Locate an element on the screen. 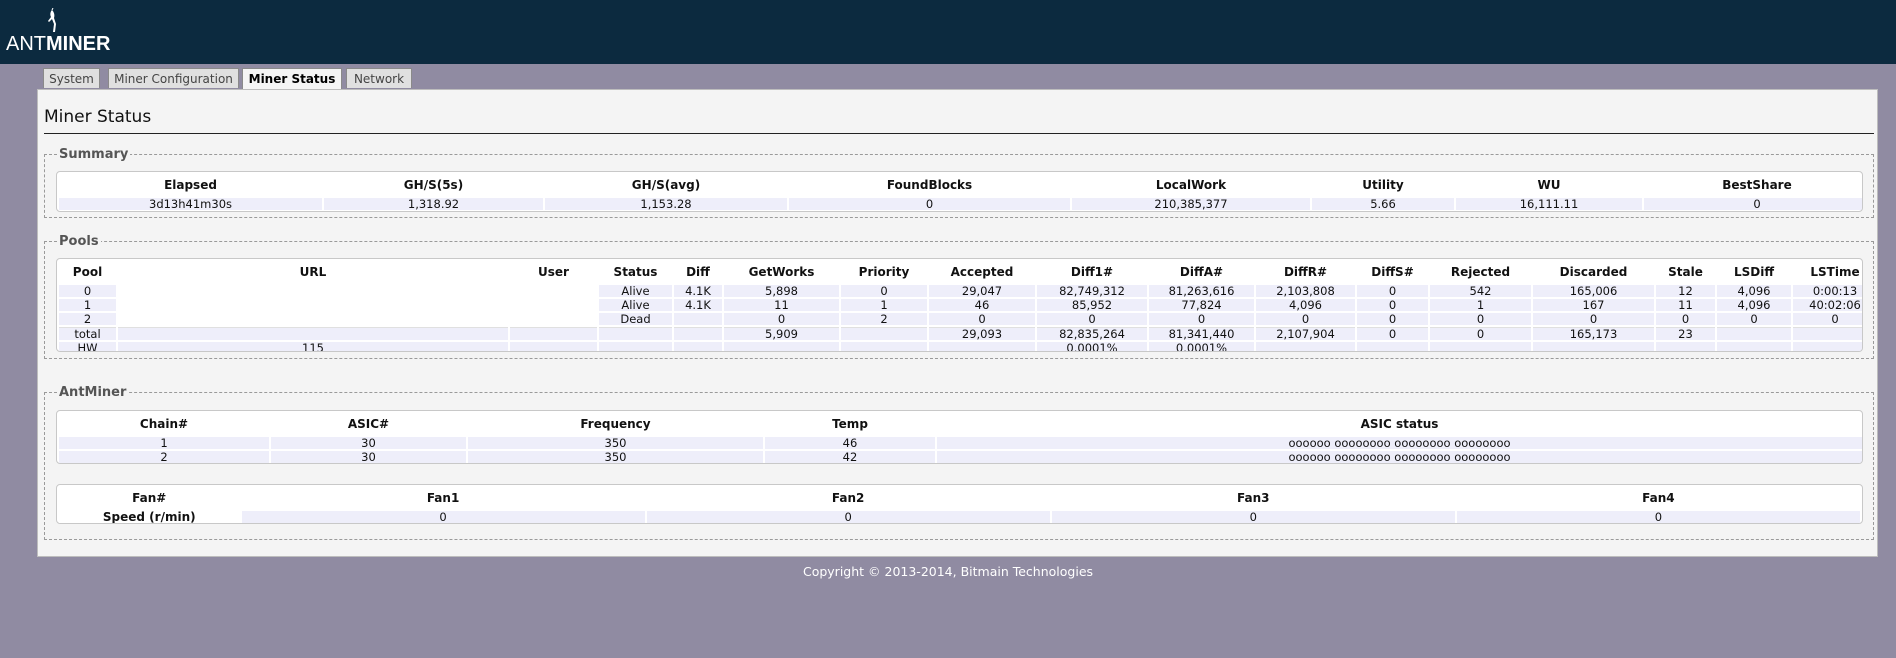 This screenshot has height=658, width=1896. chain-temp: 42 is located at coordinates (850, 457).